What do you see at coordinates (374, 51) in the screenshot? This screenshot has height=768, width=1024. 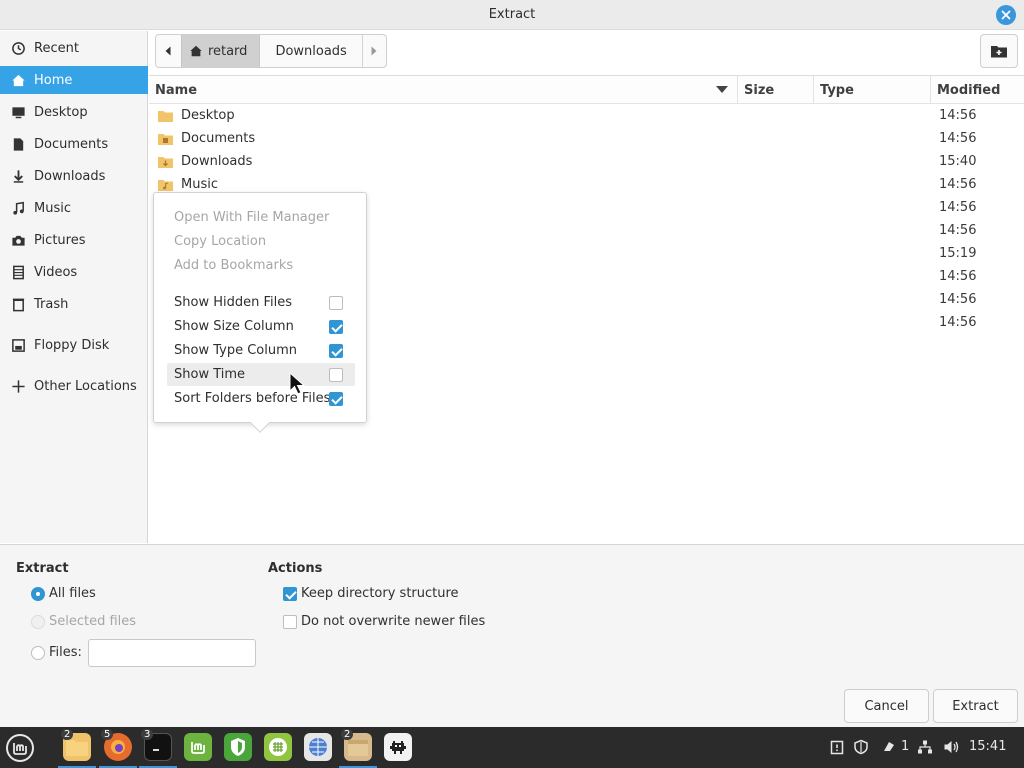 I see `path-forward-button` at bounding box center [374, 51].